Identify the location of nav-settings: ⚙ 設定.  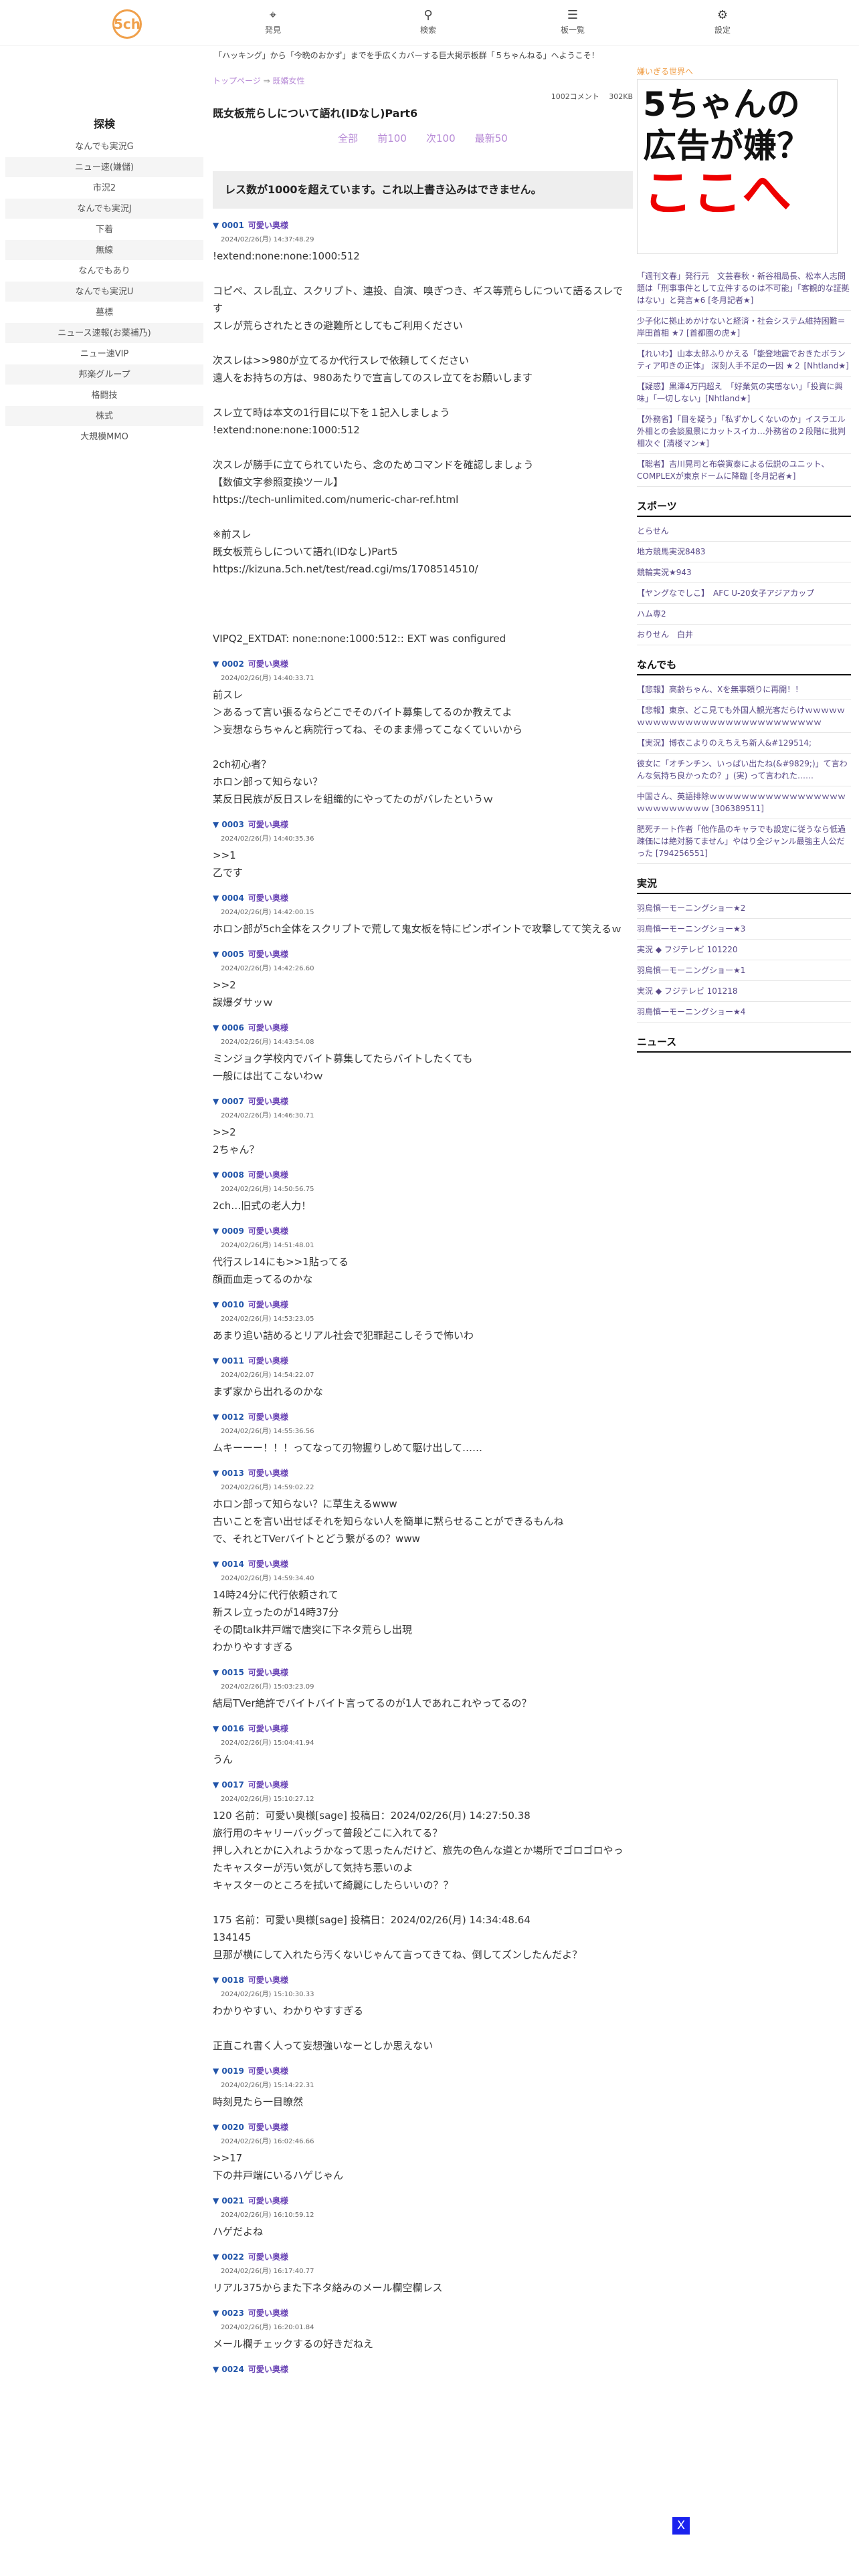
(723, 21).